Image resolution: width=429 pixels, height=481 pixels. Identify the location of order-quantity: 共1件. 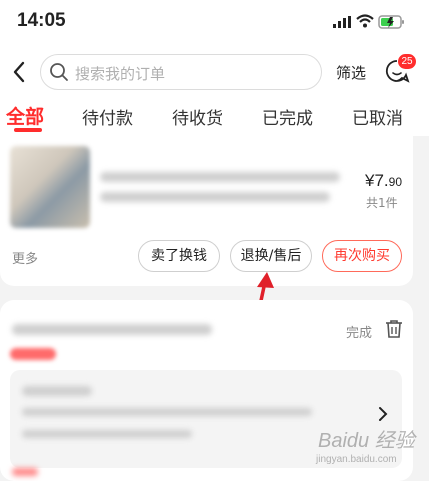
(382, 203).